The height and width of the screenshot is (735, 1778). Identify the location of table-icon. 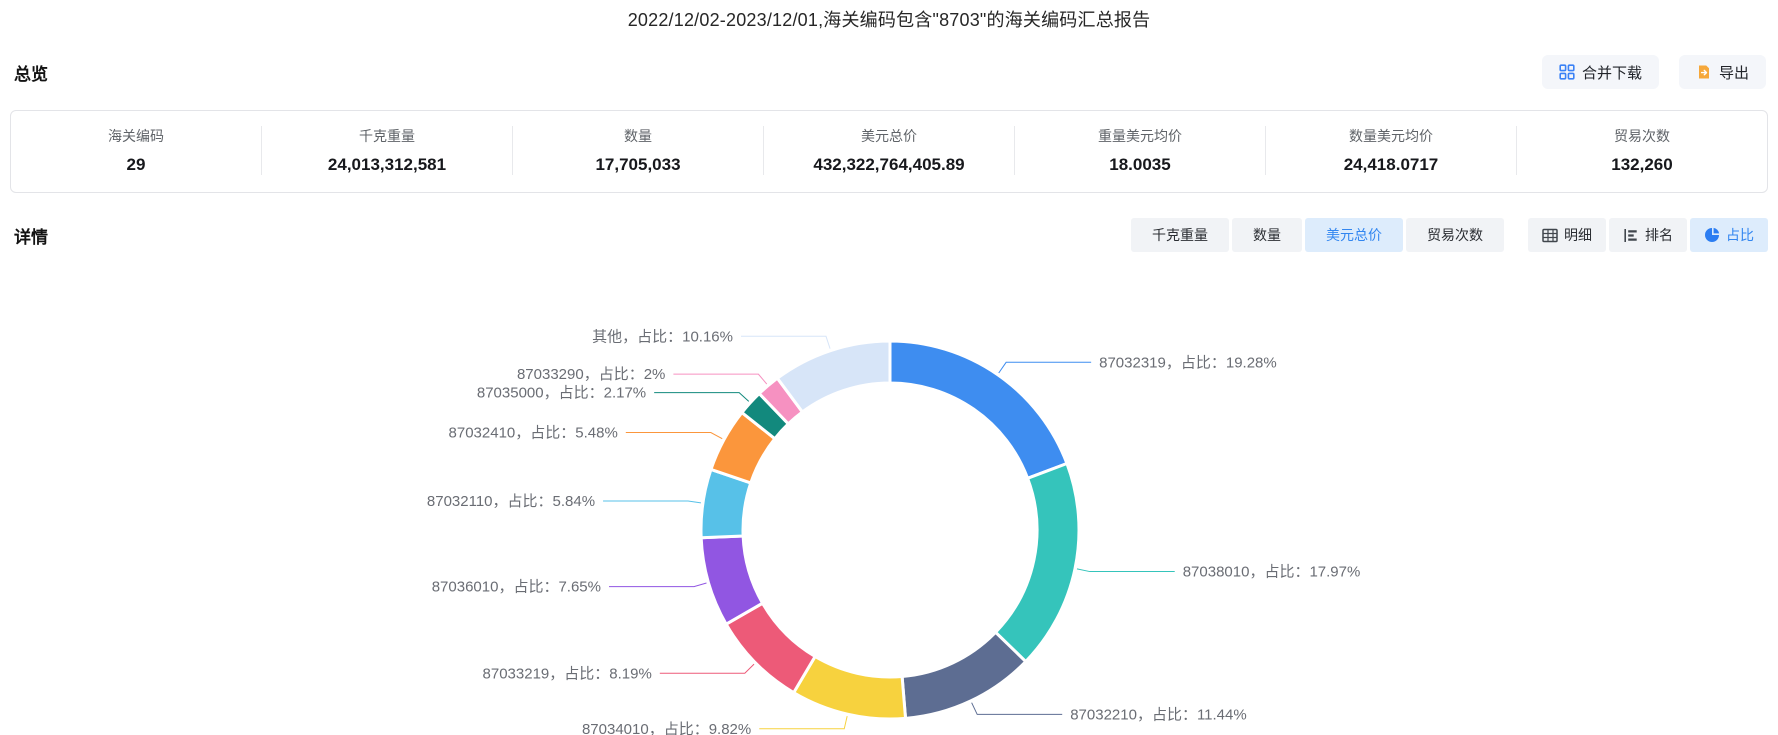
(1550, 235).